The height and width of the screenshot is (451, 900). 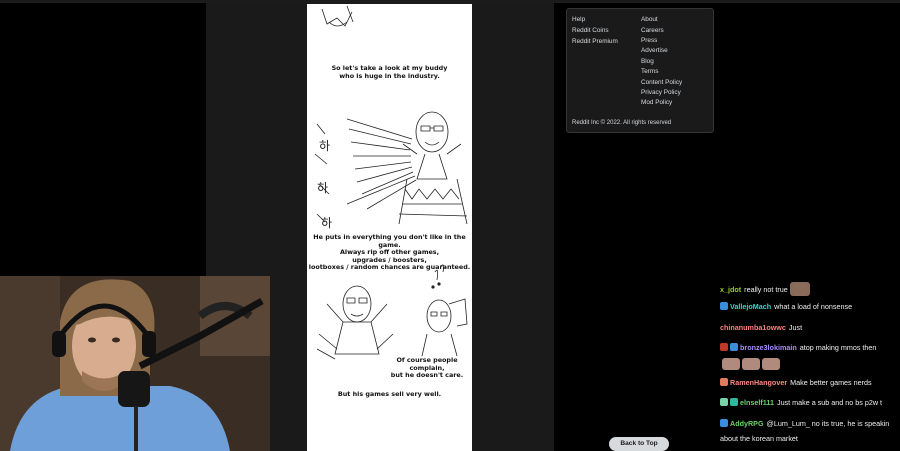 What do you see at coordinates (578, 19) in the screenshot?
I see `footer-link-help: Help` at bounding box center [578, 19].